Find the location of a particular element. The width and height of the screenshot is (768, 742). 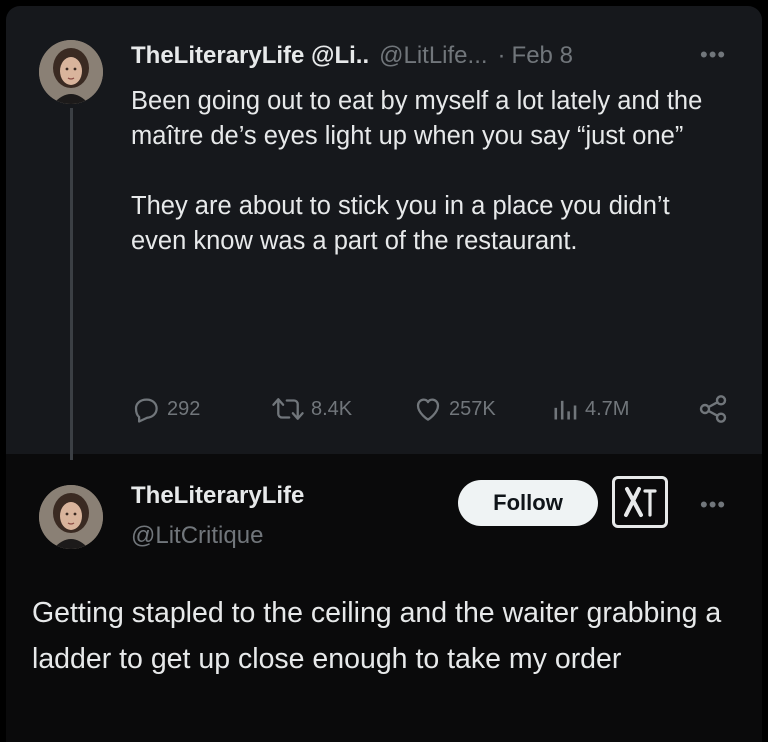

like-count: 257K is located at coordinates (472, 408).